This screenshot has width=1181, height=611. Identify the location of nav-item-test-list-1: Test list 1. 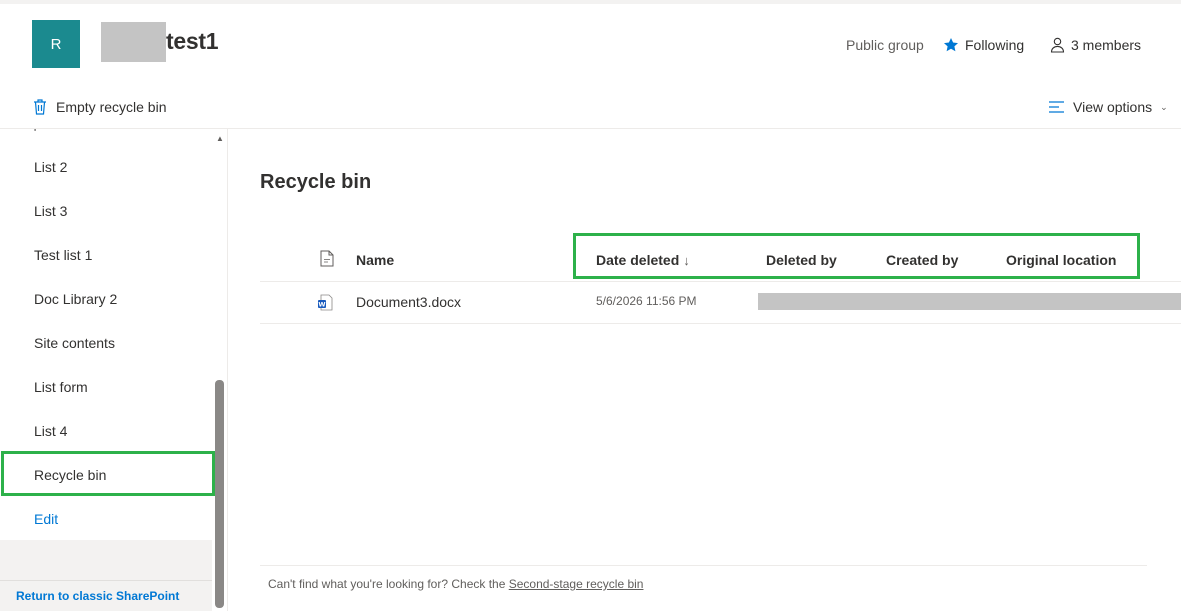
(63, 255).